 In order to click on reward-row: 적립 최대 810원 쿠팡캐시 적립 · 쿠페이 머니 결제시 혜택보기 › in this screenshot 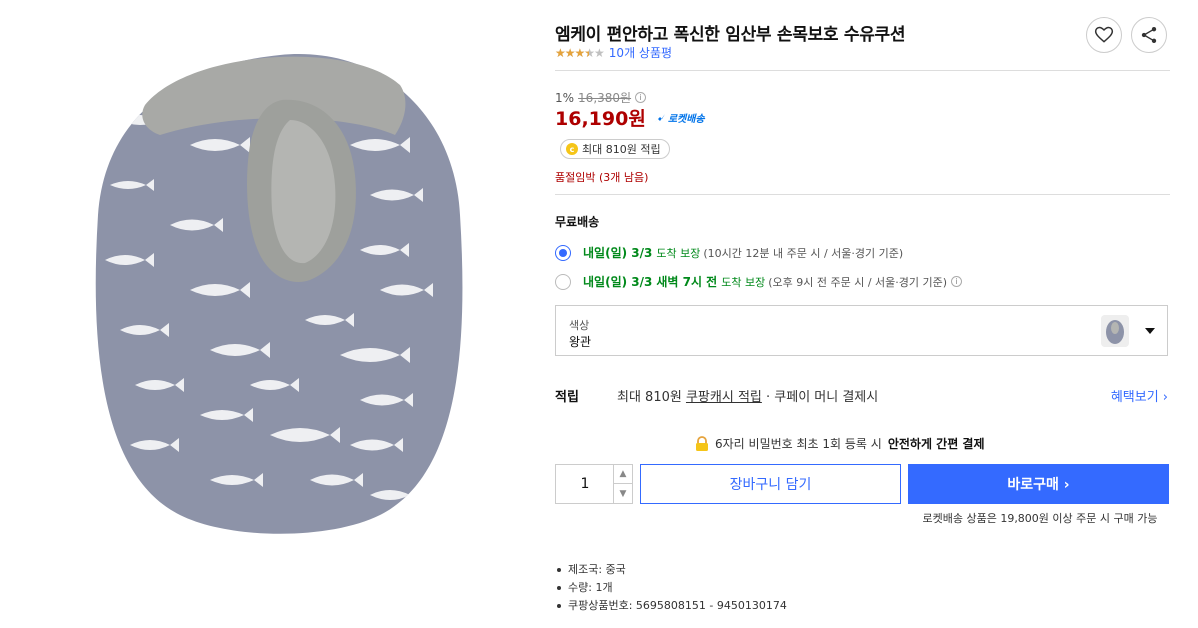, I will do `click(861, 395)`.